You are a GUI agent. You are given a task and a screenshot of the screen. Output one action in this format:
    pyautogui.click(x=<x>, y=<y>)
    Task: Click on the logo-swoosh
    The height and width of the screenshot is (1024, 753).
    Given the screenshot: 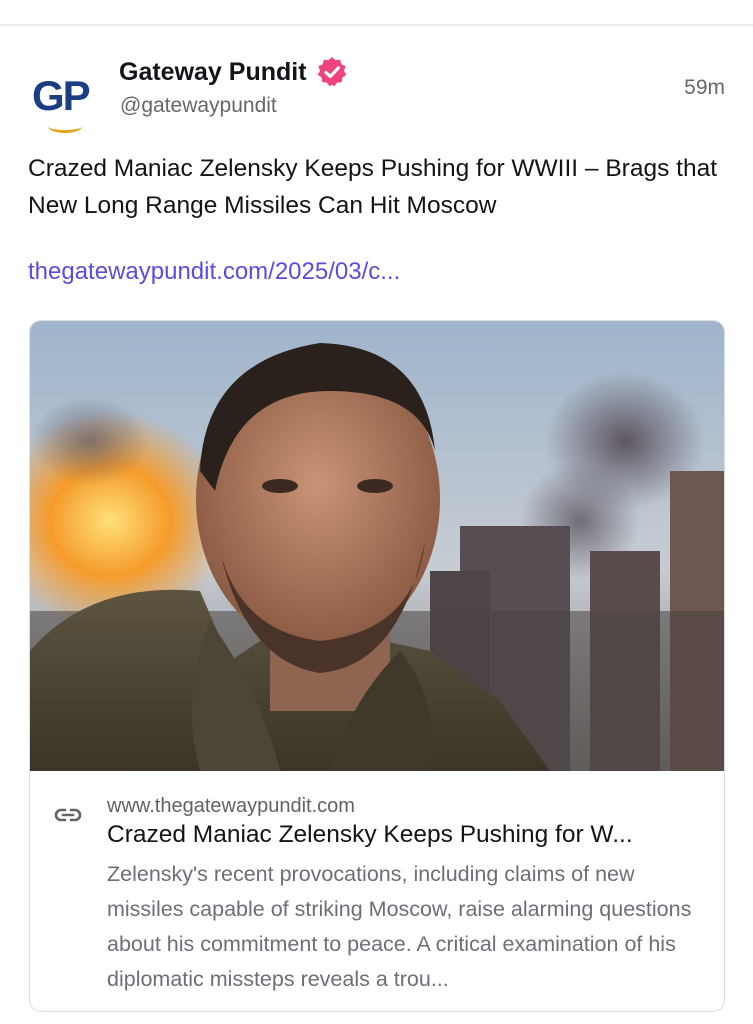 What is the action you would take?
    pyautogui.click(x=65, y=126)
    